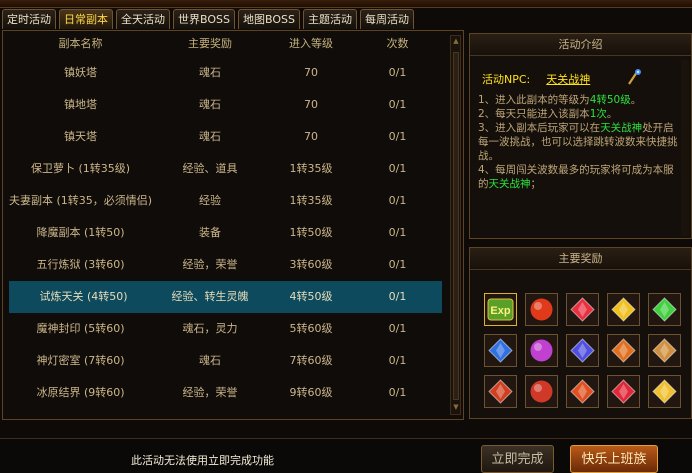  I want to click on npc-name-link: 天关战神, so click(568, 79).